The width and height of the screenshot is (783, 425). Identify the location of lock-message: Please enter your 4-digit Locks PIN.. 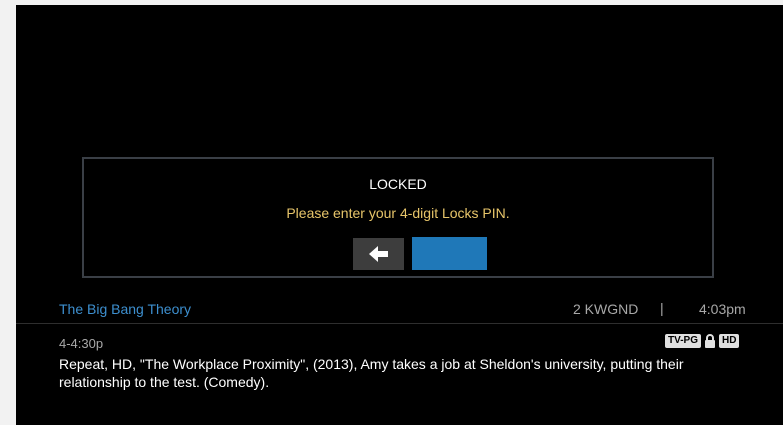
(398, 213).